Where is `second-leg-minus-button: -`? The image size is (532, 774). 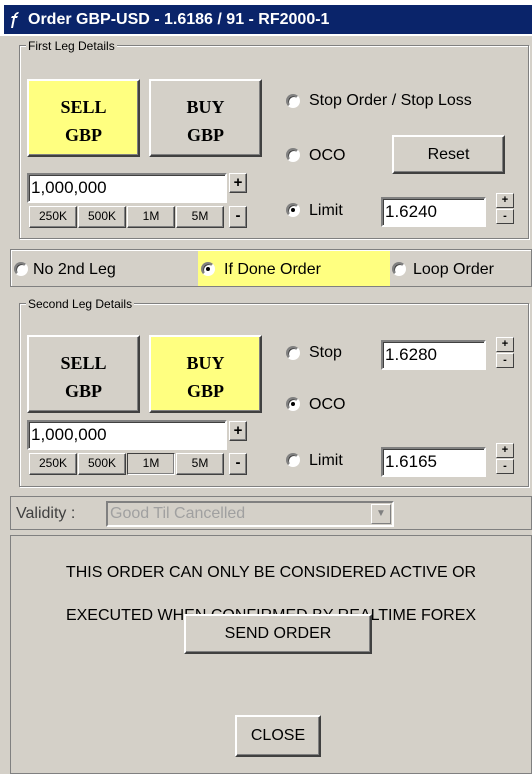 second-leg-minus-button: - is located at coordinates (238, 464).